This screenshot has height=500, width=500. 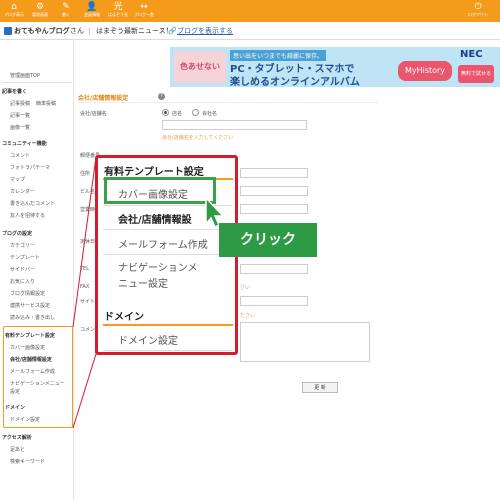 What do you see at coordinates (155, 218) in the screenshot?
I see `popup-item-company-info: 会社/店舗情報設` at bounding box center [155, 218].